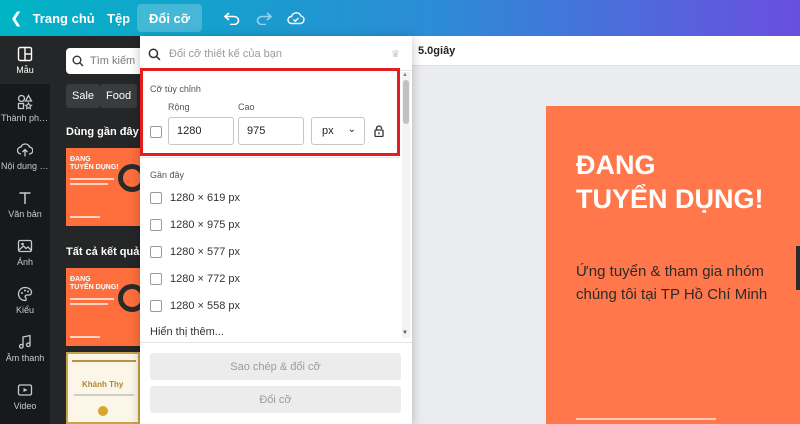  I want to click on top-bar: ❮ Trang chủ Tệp Đổi cỡ, so click(400, 18).